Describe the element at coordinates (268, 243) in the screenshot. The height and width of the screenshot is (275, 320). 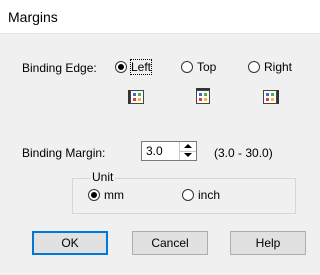
I see `help-button: Help` at that location.